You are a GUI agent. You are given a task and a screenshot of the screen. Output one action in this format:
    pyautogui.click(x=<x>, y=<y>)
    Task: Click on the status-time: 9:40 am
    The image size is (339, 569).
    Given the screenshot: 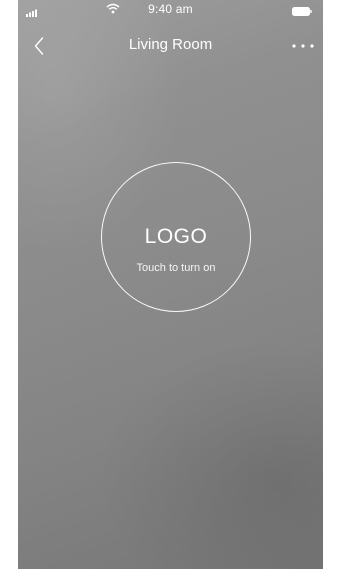 What is the action you would take?
    pyautogui.click(x=170, y=9)
    